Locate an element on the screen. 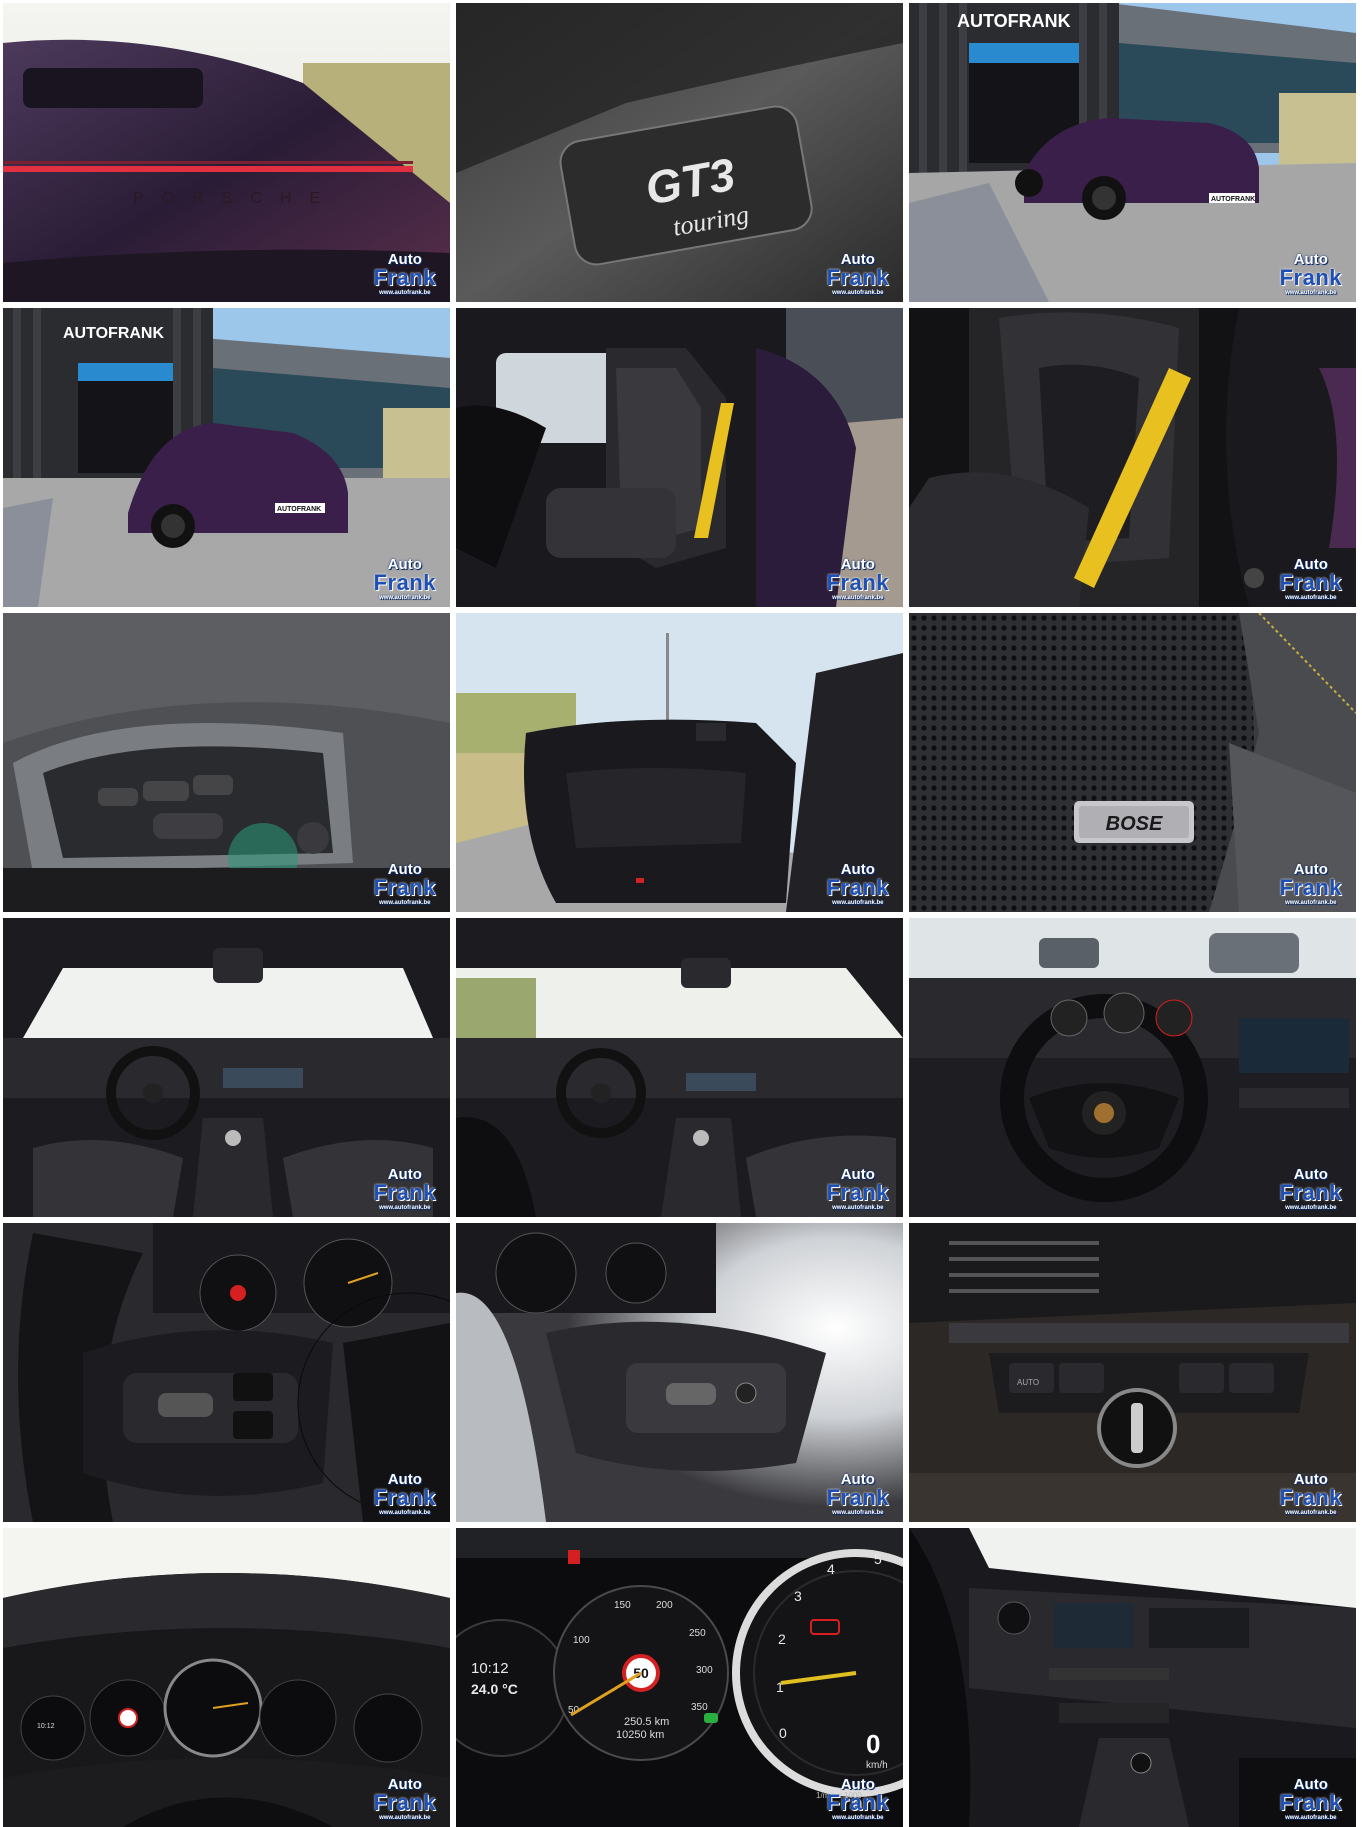  photo-seat-belt: Auto Frank www.autofrank.be is located at coordinates (1132, 457).